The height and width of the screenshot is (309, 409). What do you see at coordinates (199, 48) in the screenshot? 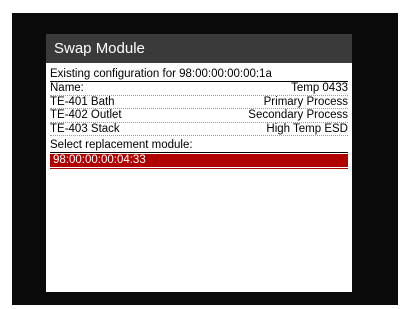
I see `dialog-title: Swap Module` at bounding box center [199, 48].